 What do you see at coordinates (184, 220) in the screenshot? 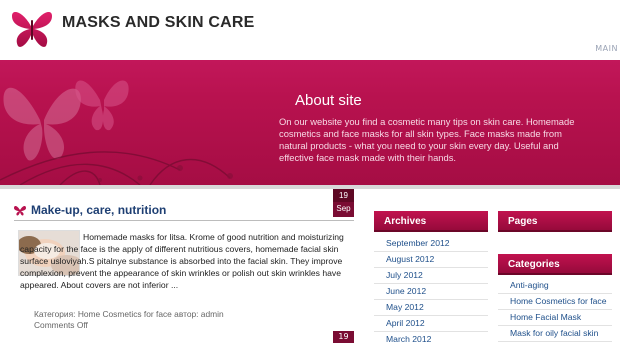
I see `post-title-divider` at bounding box center [184, 220].